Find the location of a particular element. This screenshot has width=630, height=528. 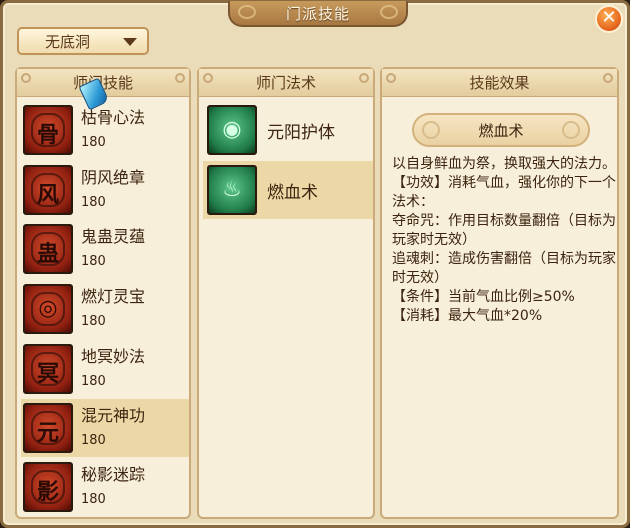

skill-effect-header: 技能效果 is located at coordinates (499, 83).